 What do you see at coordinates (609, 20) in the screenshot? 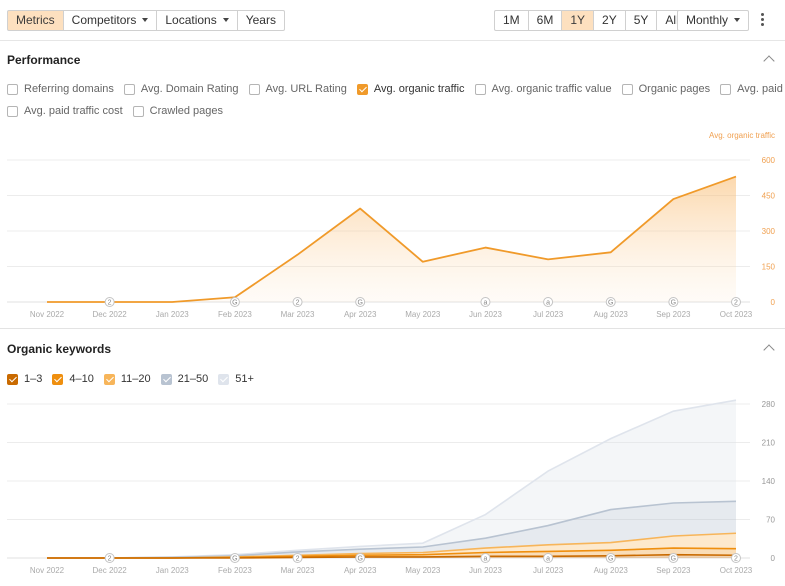
I see `range-2y-button: 2Y` at bounding box center [609, 20].